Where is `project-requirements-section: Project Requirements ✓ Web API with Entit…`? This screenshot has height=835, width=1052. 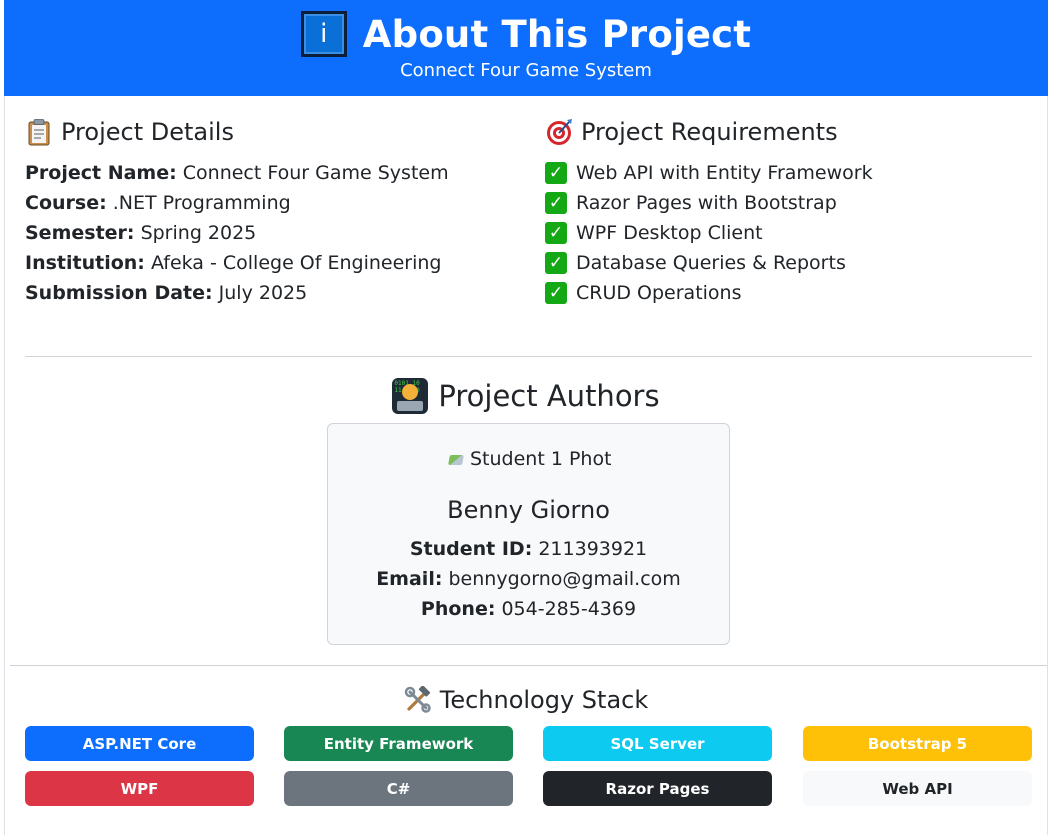
project-requirements-section: Project Requirements ✓ Web API with Entit… is located at coordinates (790, 213).